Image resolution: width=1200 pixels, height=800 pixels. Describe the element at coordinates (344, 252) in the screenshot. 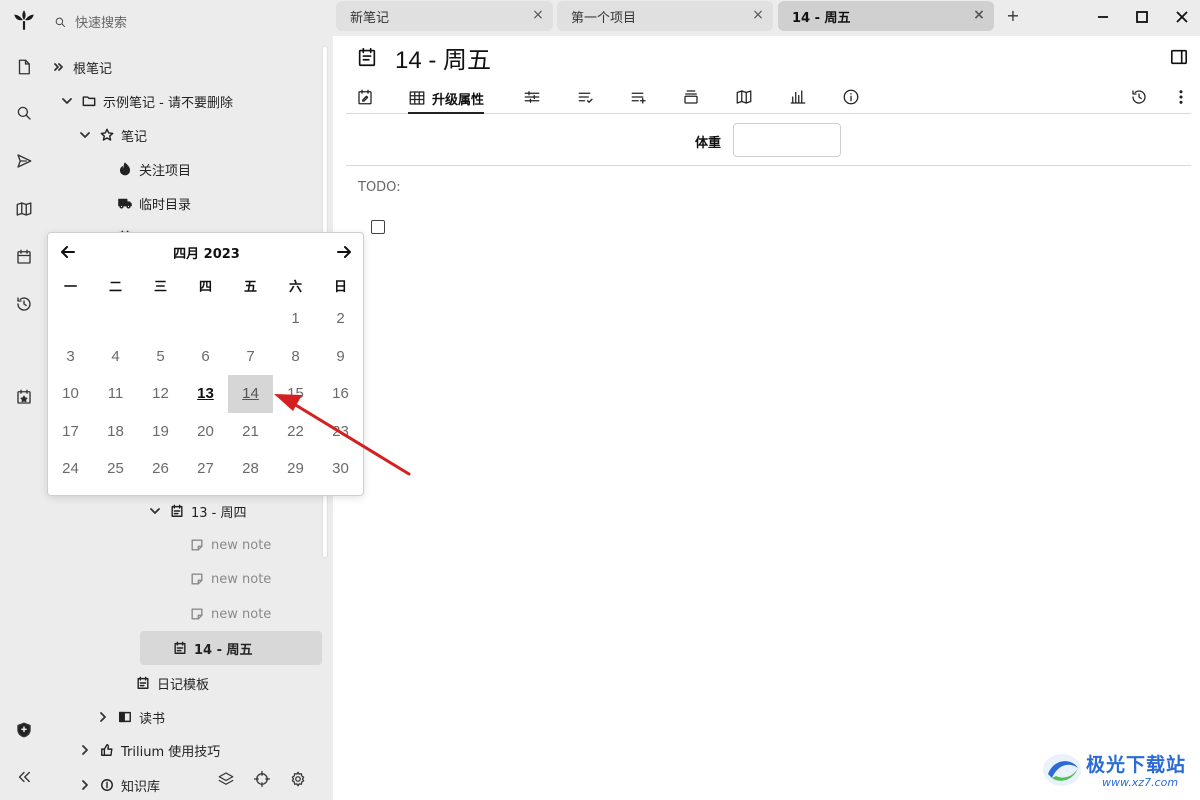

I see `arrow-right-icon` at that location.